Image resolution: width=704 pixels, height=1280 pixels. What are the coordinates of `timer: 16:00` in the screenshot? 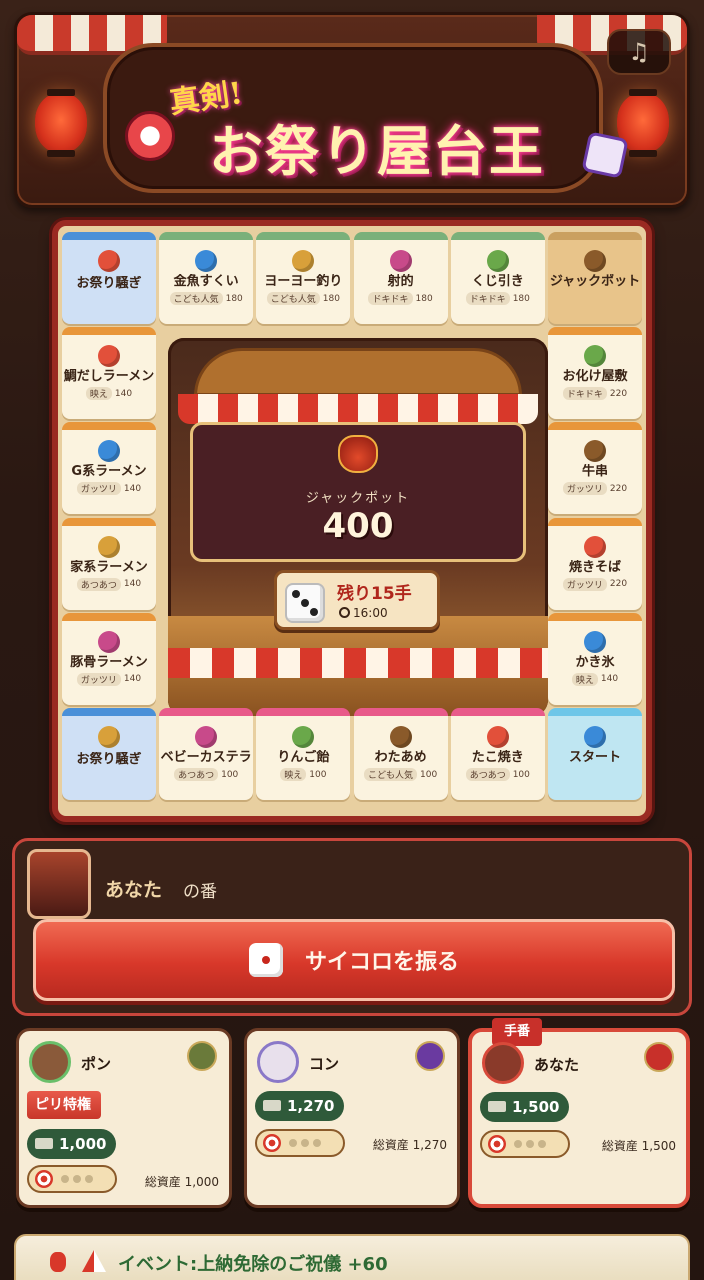 It's located at (363, 613).